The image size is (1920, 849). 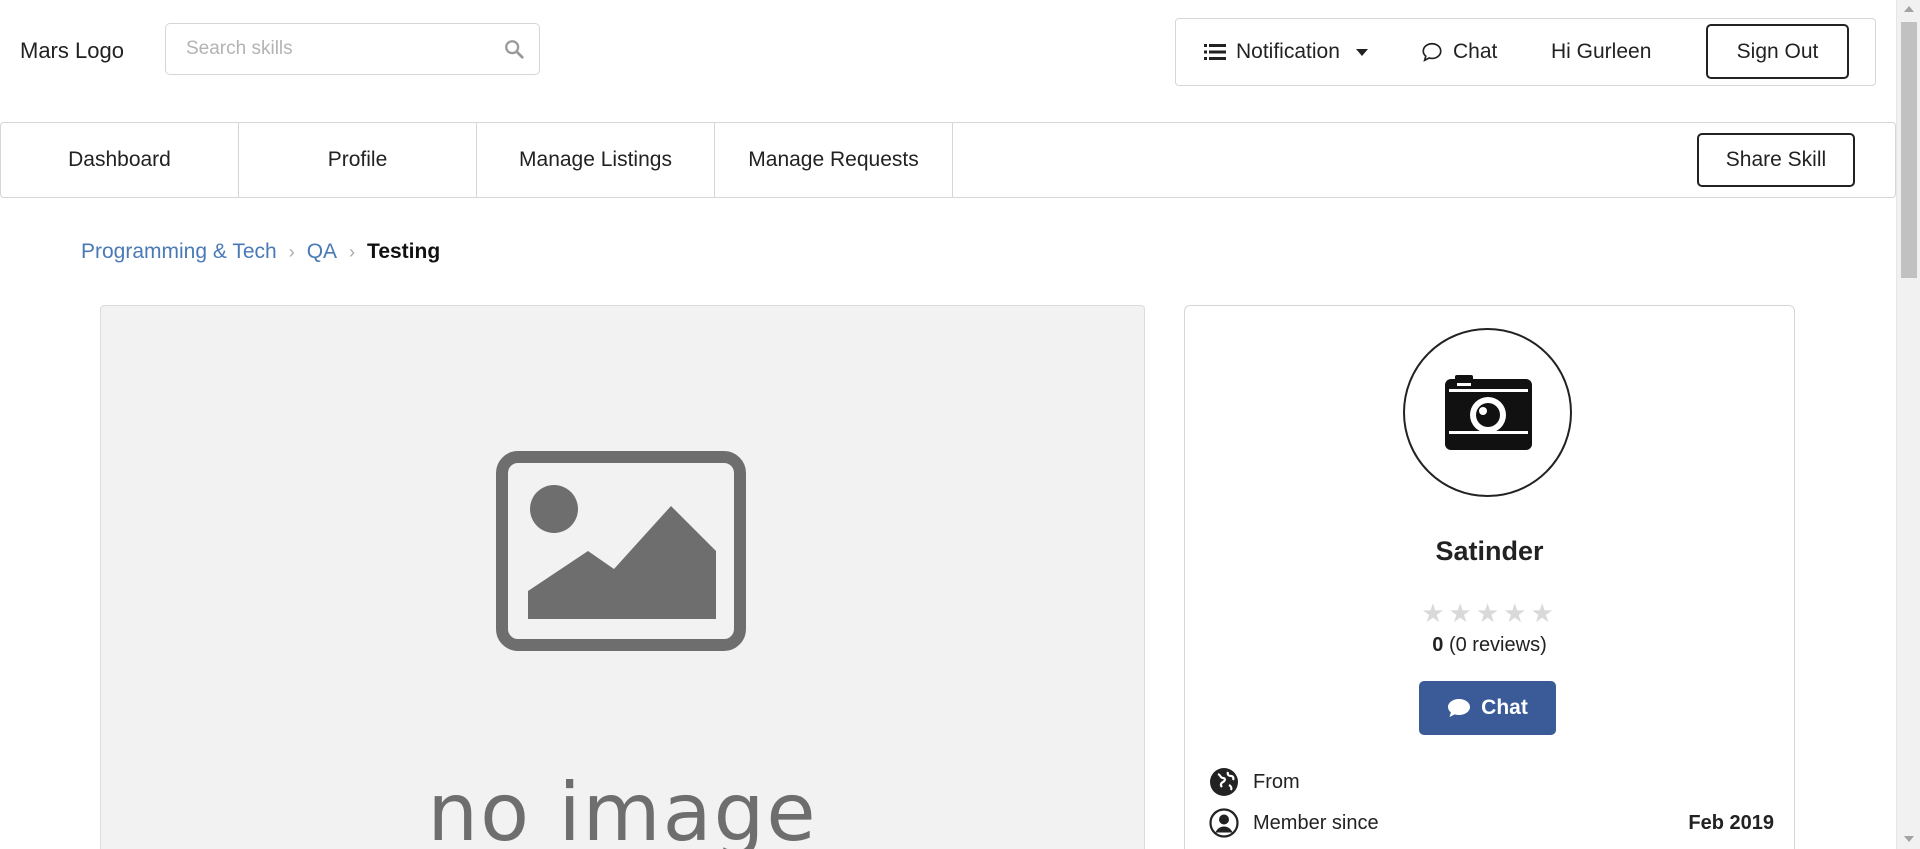 I want to click on chat-button-label: Chat, so click(x=1504, y=707).